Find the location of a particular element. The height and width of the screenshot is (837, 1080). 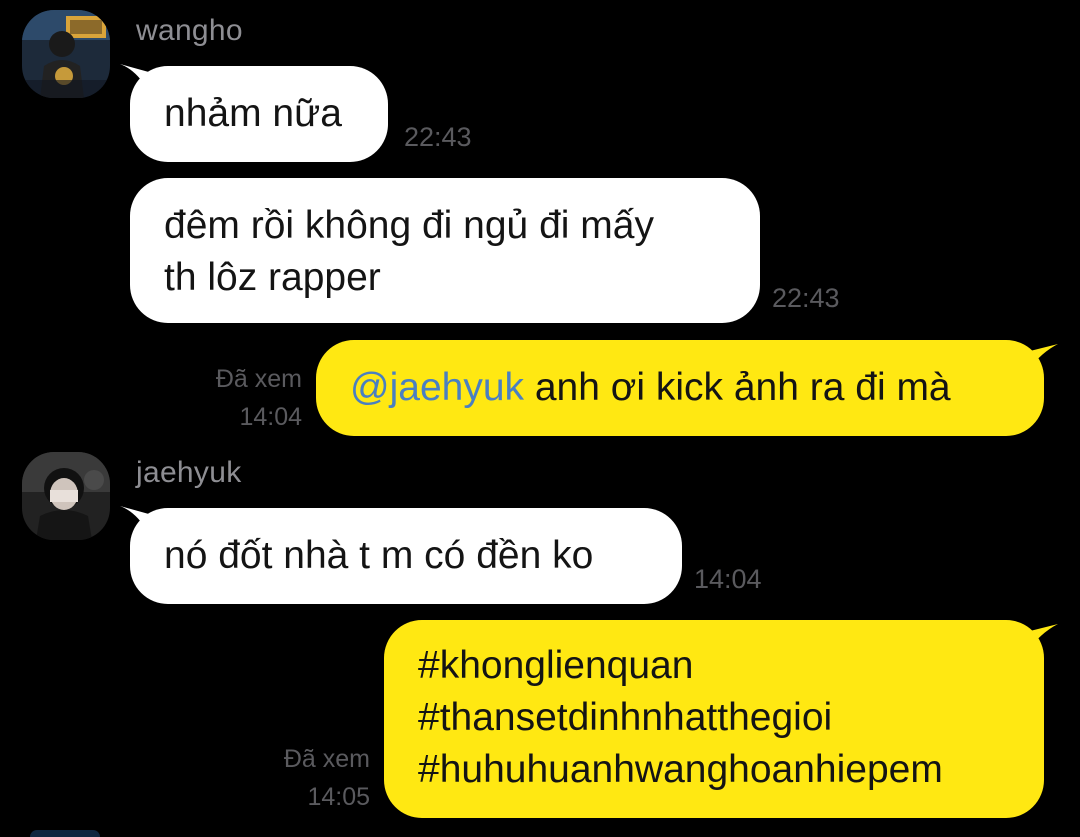

message-text: nhảm nữa is located at coordinates (253, 113).